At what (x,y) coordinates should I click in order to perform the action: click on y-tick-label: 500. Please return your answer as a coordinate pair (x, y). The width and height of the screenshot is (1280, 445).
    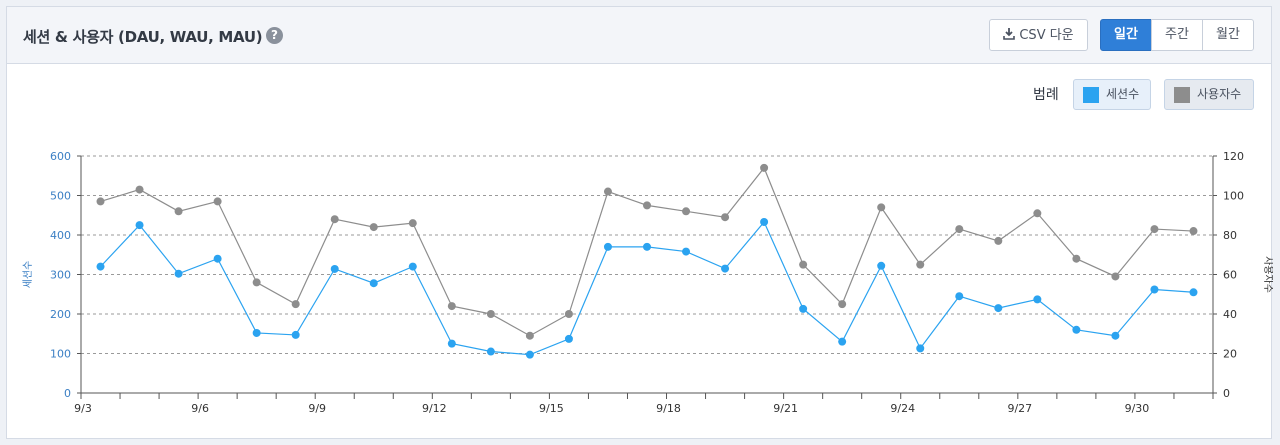
    Looking at the image, I should click on (60, 196).